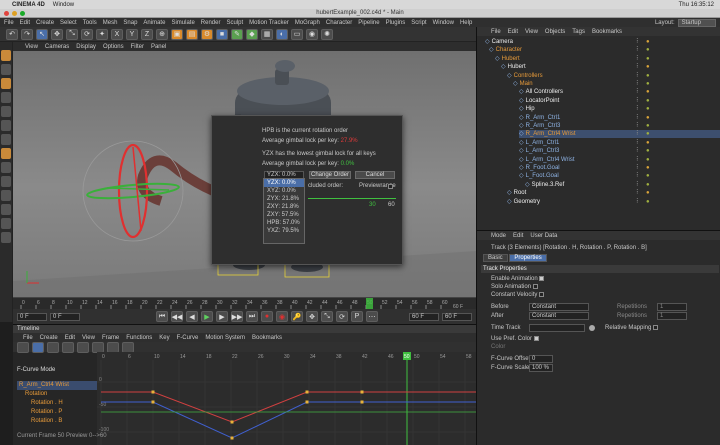  What do you see at coordinates (607, 59) in the screenshot?
I see `object-row: ◇ Hubert ⠇ ●` at bounding box center [607, 59].